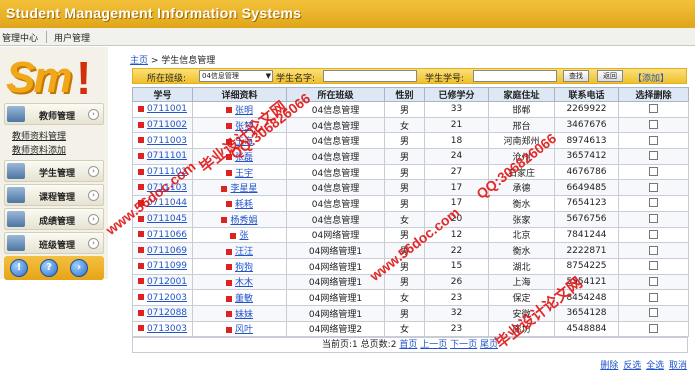 The image size is (695, 377). Describe the element at coordinates (244, 205) in the screenshot. I see `student-name-link: 耗耗` at that location.